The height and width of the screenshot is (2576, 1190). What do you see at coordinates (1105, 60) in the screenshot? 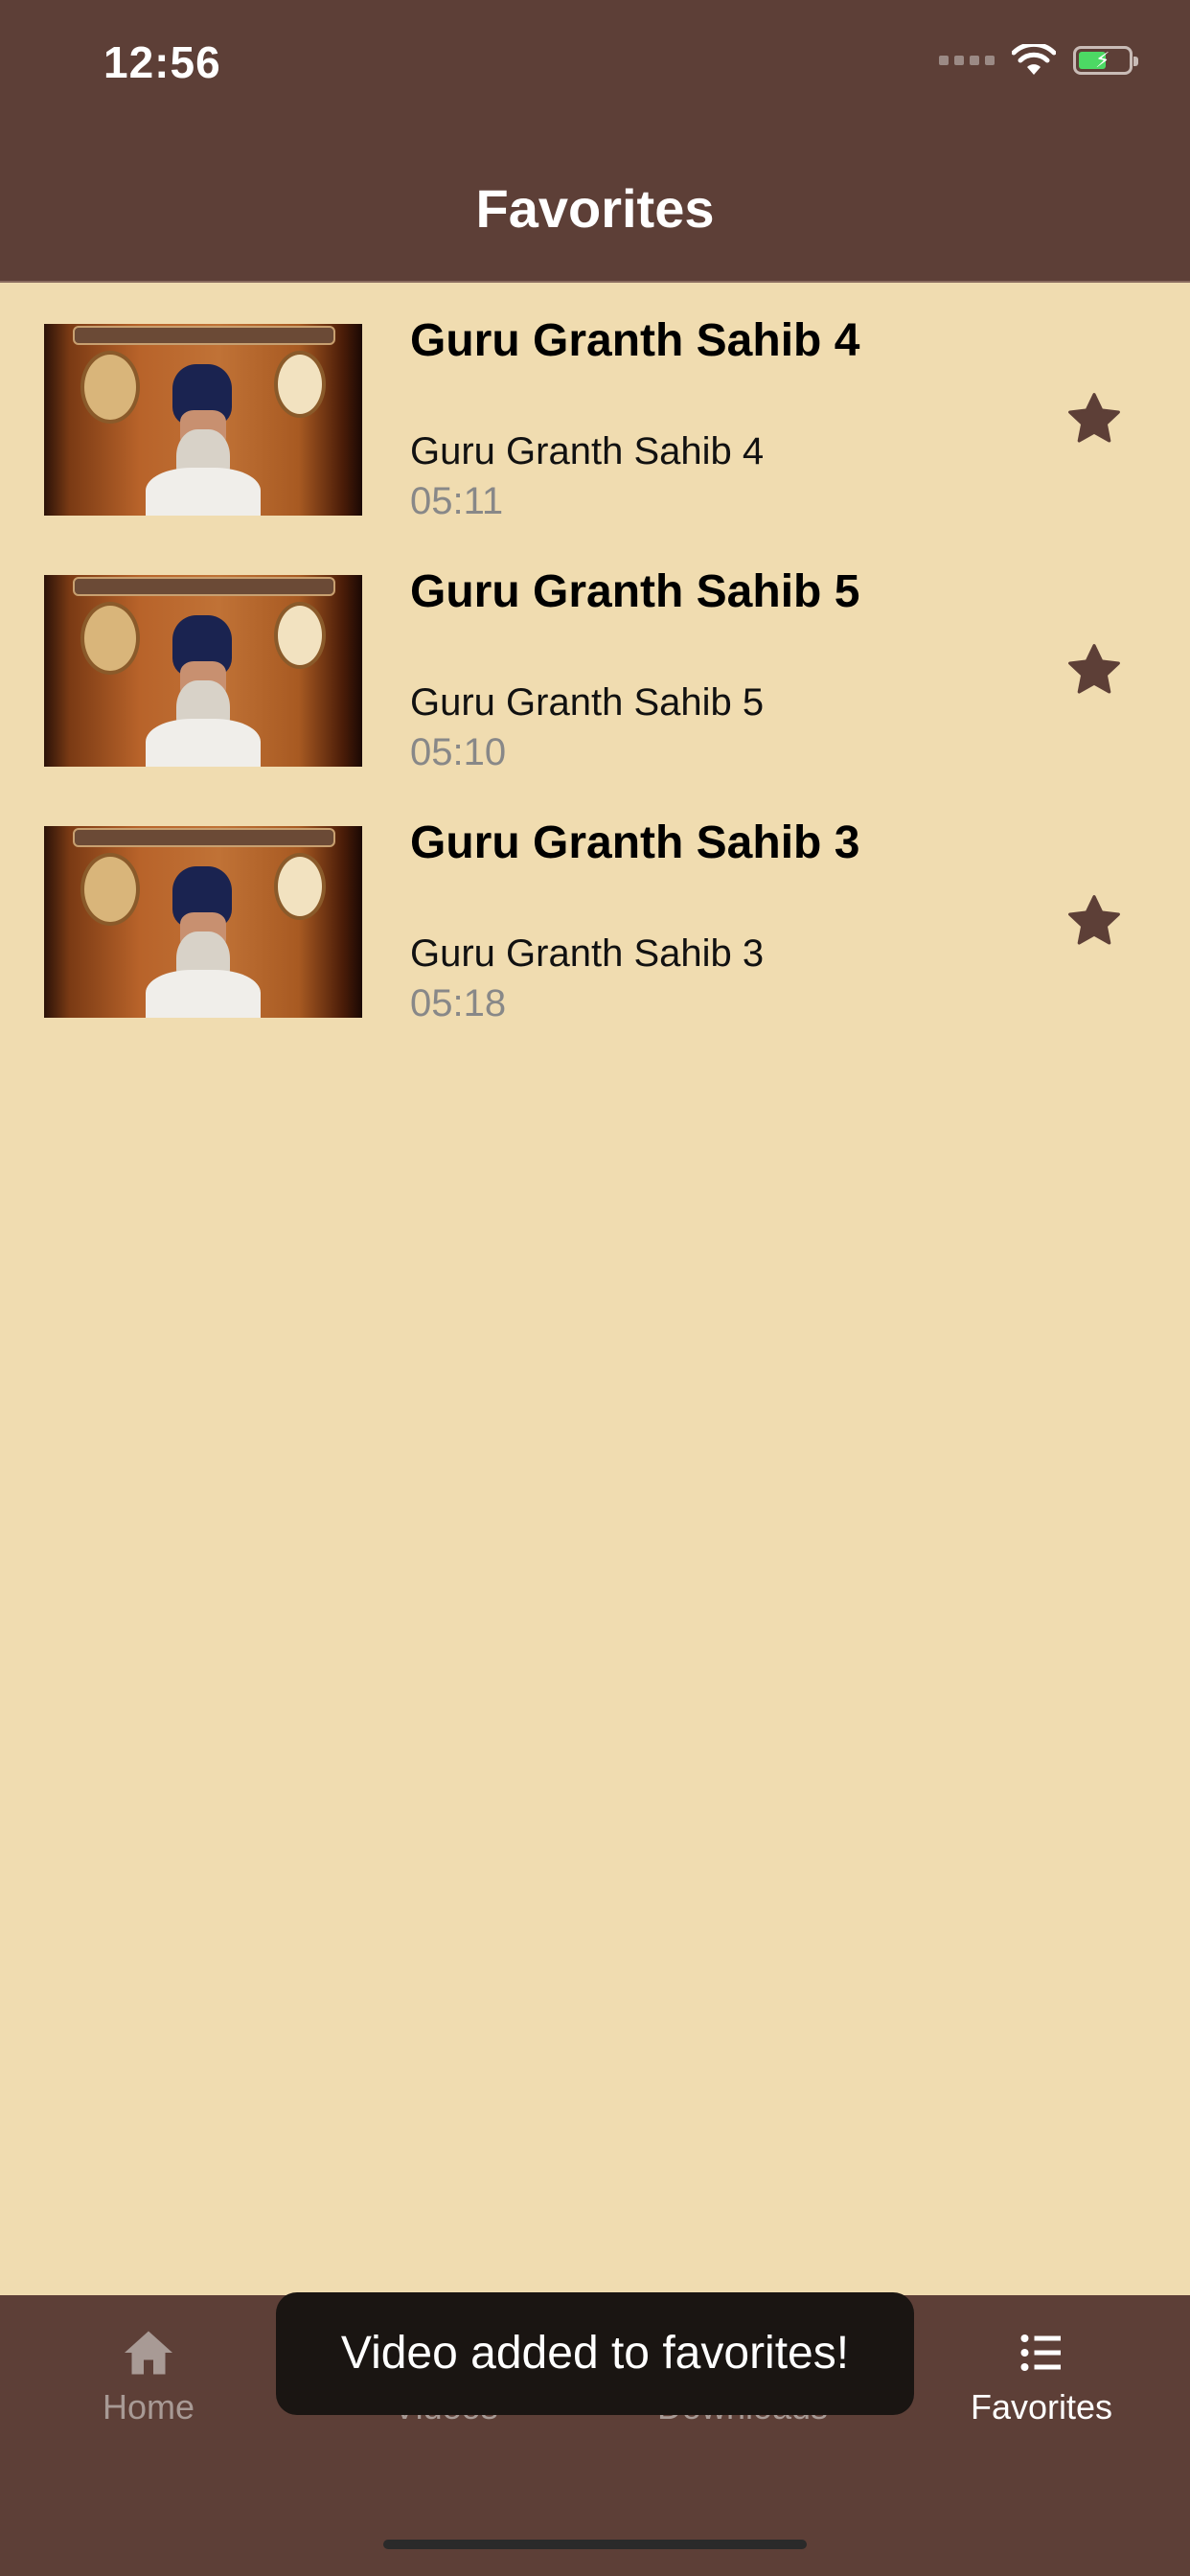
I see `battery-icon: ⚡` at bounding box center [1105, 60].